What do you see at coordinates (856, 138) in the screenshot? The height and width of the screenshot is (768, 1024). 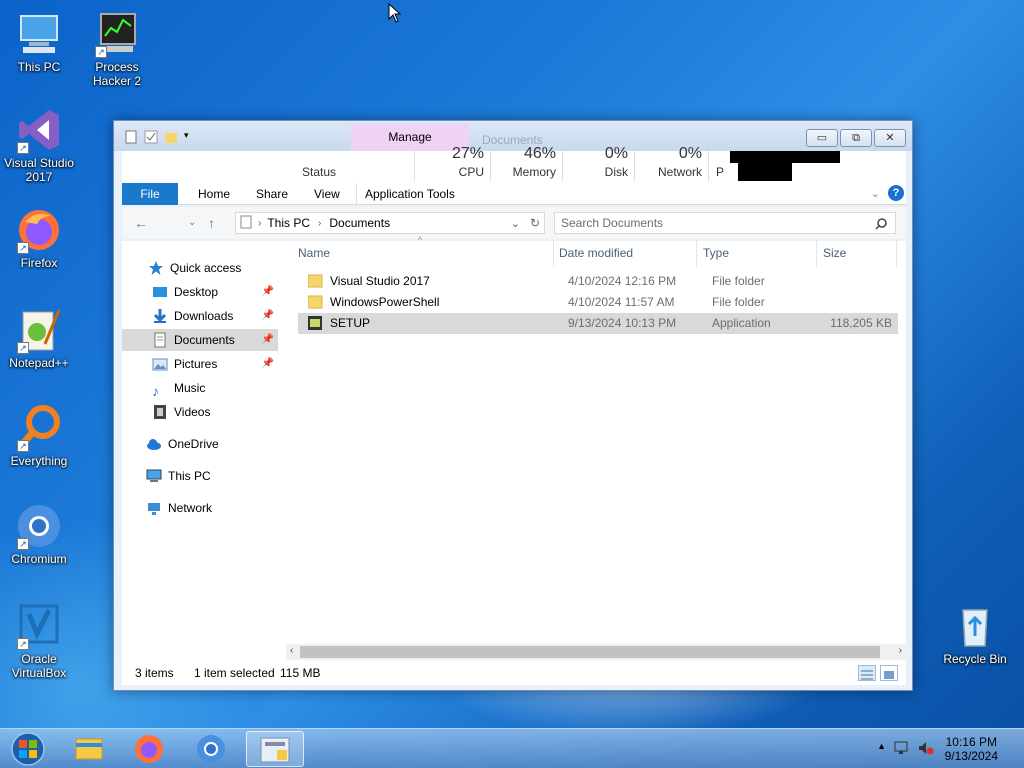 I see `maximize-button: ⧉` at bounding box center [856, 138].